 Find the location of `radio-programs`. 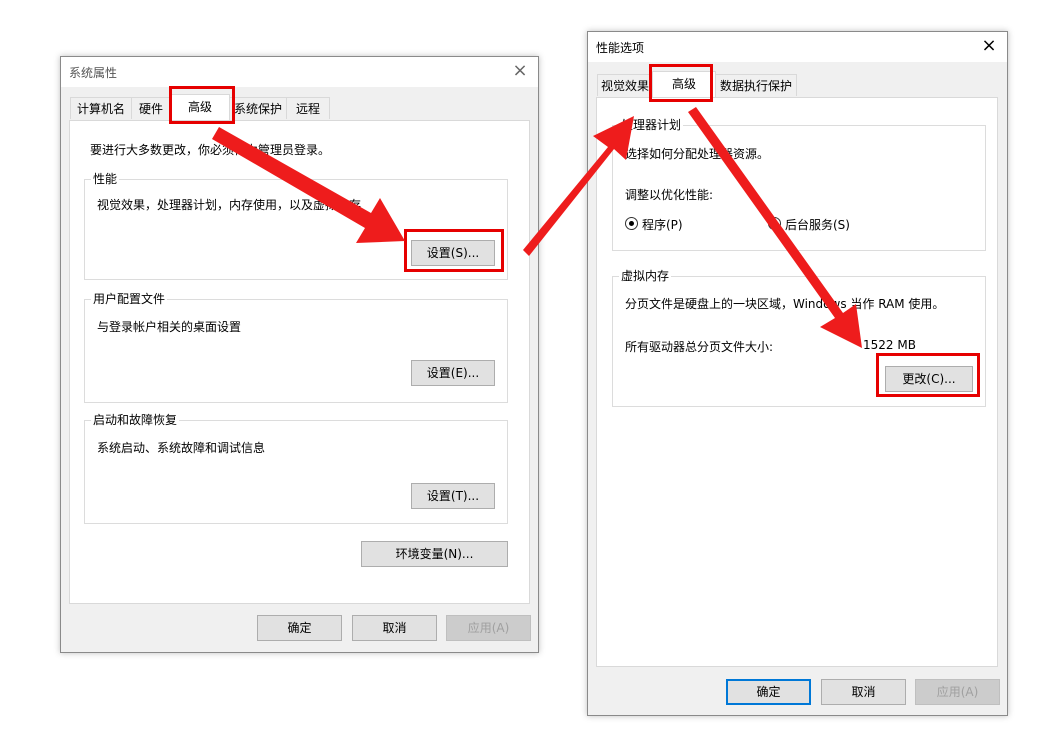

radio-programs is located at coordinates (631, 223).